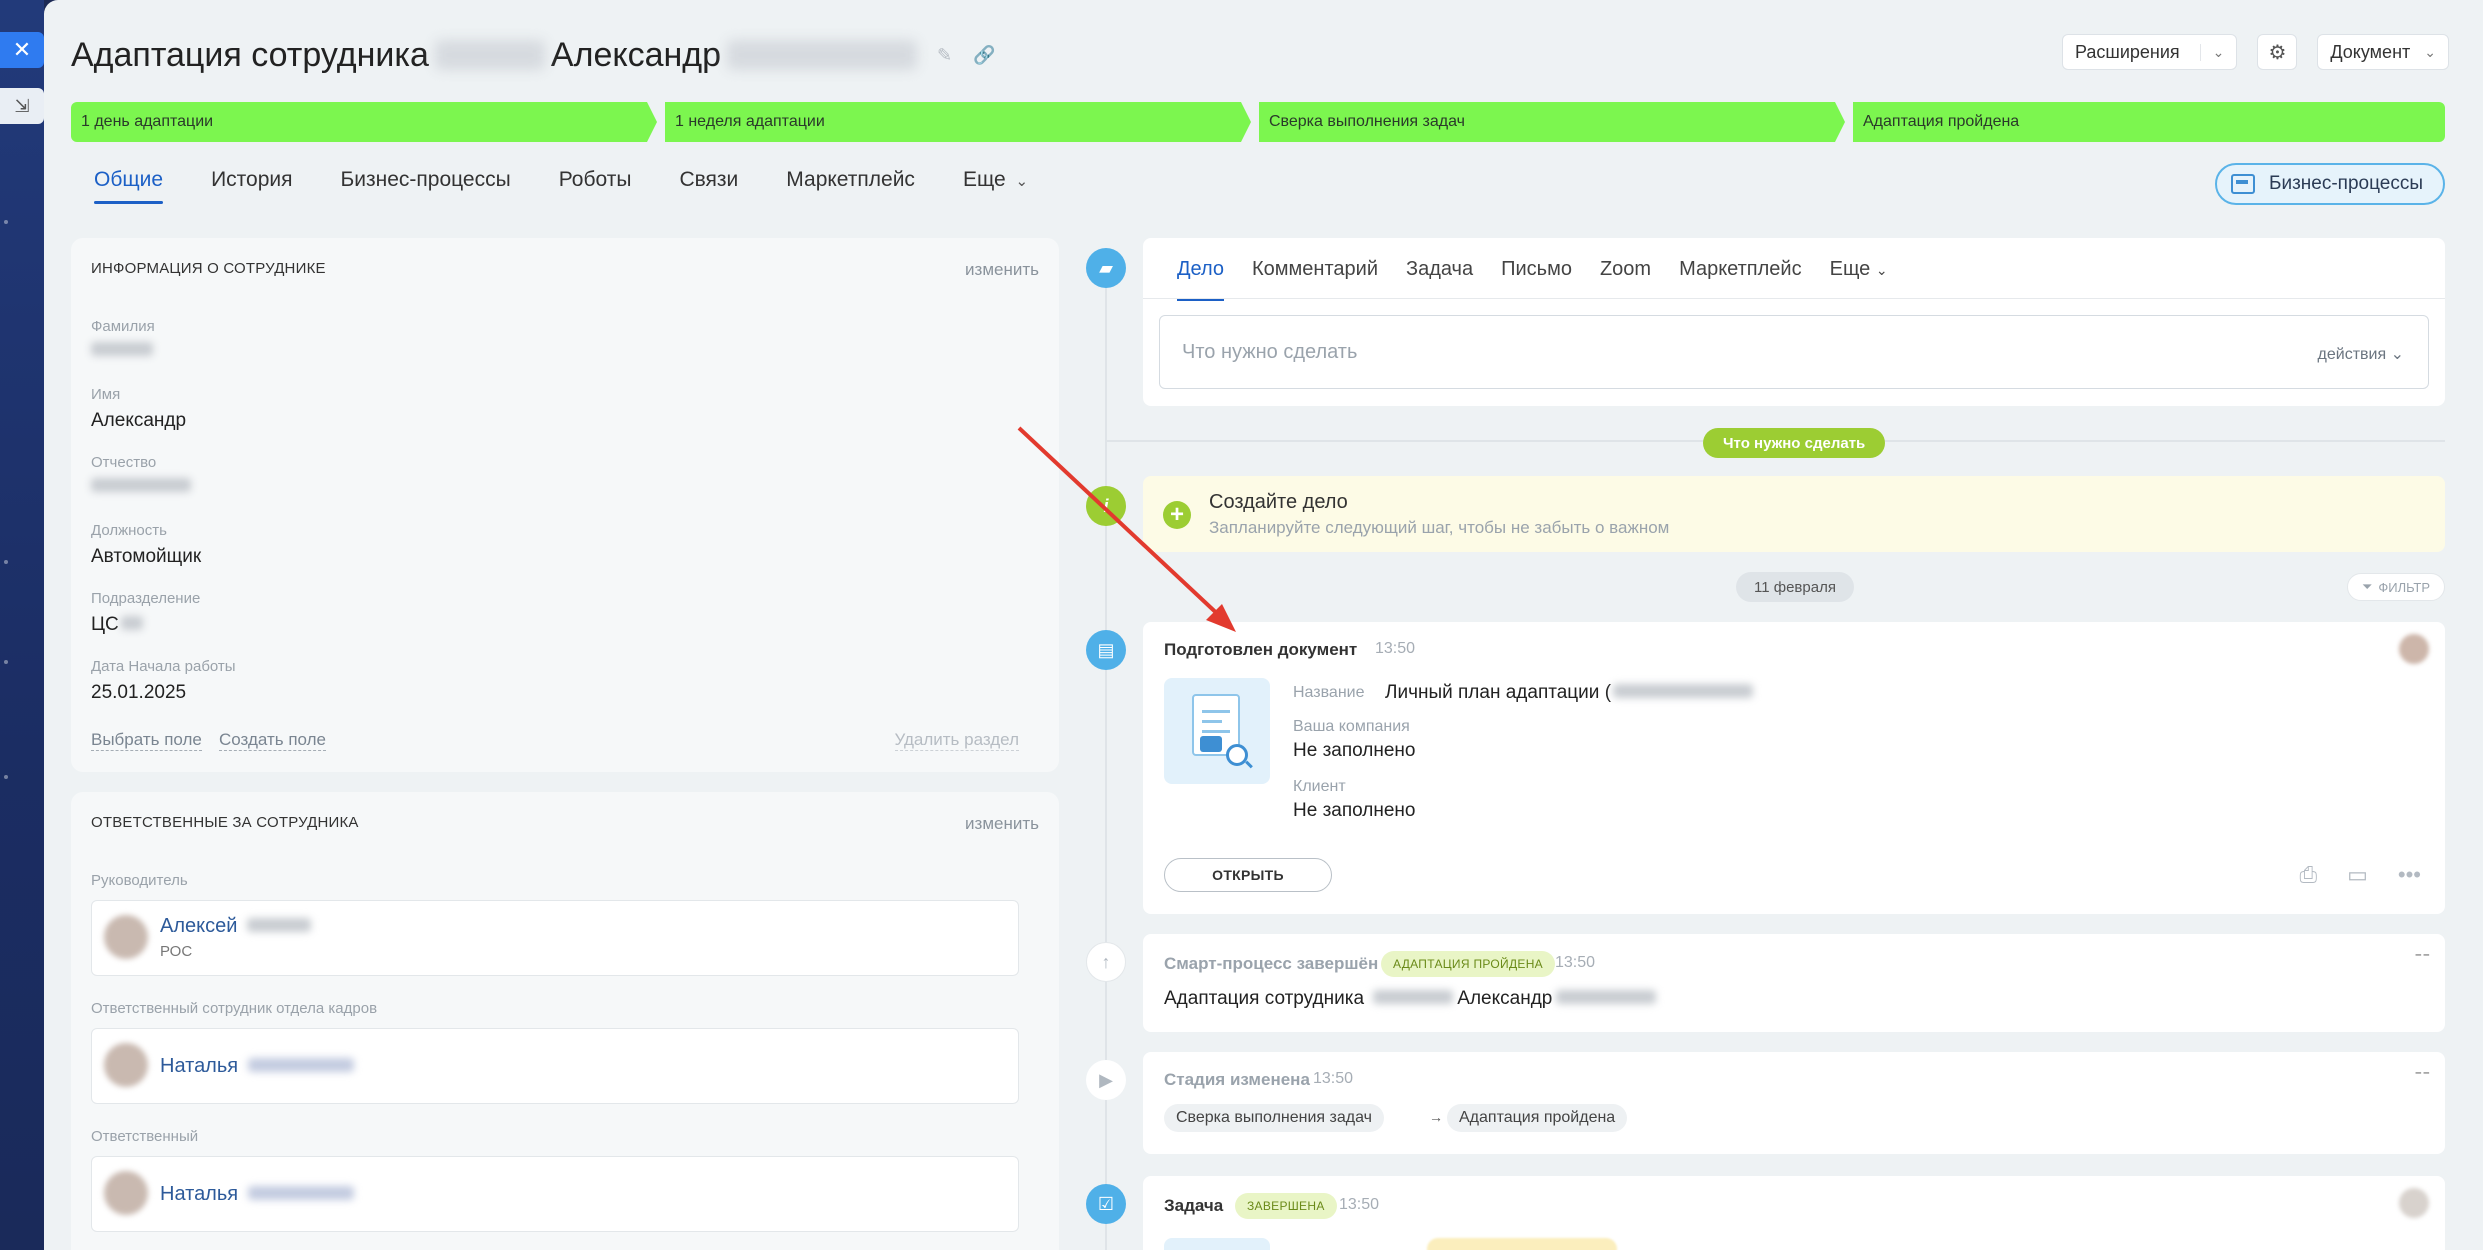 This screenshot has height=1250, width=2483. What do you see at coordinates (1794, 443) in the screenshot?
I see `todo-pill: Что нужно сделать` at bounding box center [1794, 443].